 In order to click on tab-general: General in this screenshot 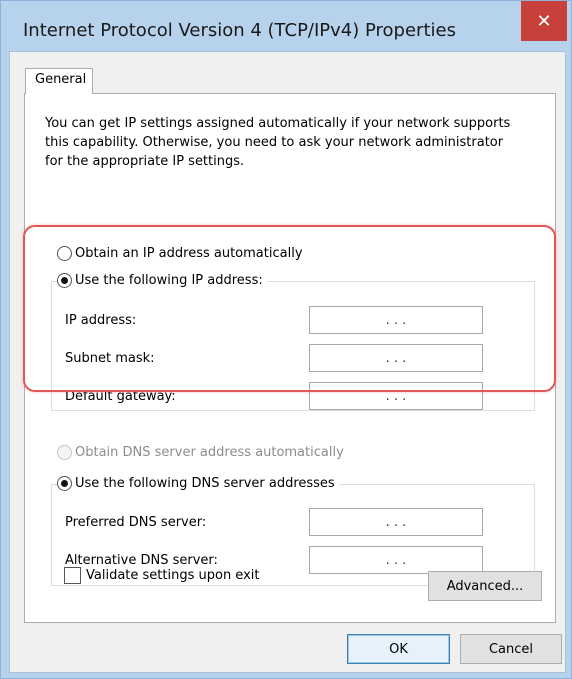, I will do `click(59, 81)`.